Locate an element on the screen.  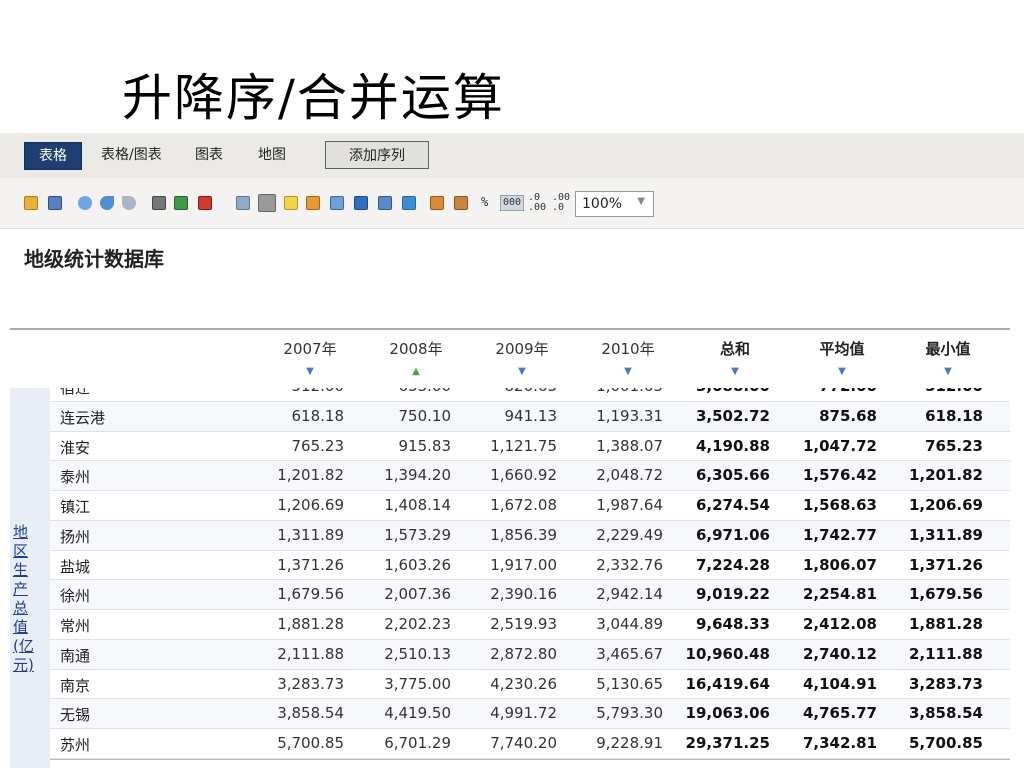
table-cell: 1,121.75 is located at coordinates (523, 445).